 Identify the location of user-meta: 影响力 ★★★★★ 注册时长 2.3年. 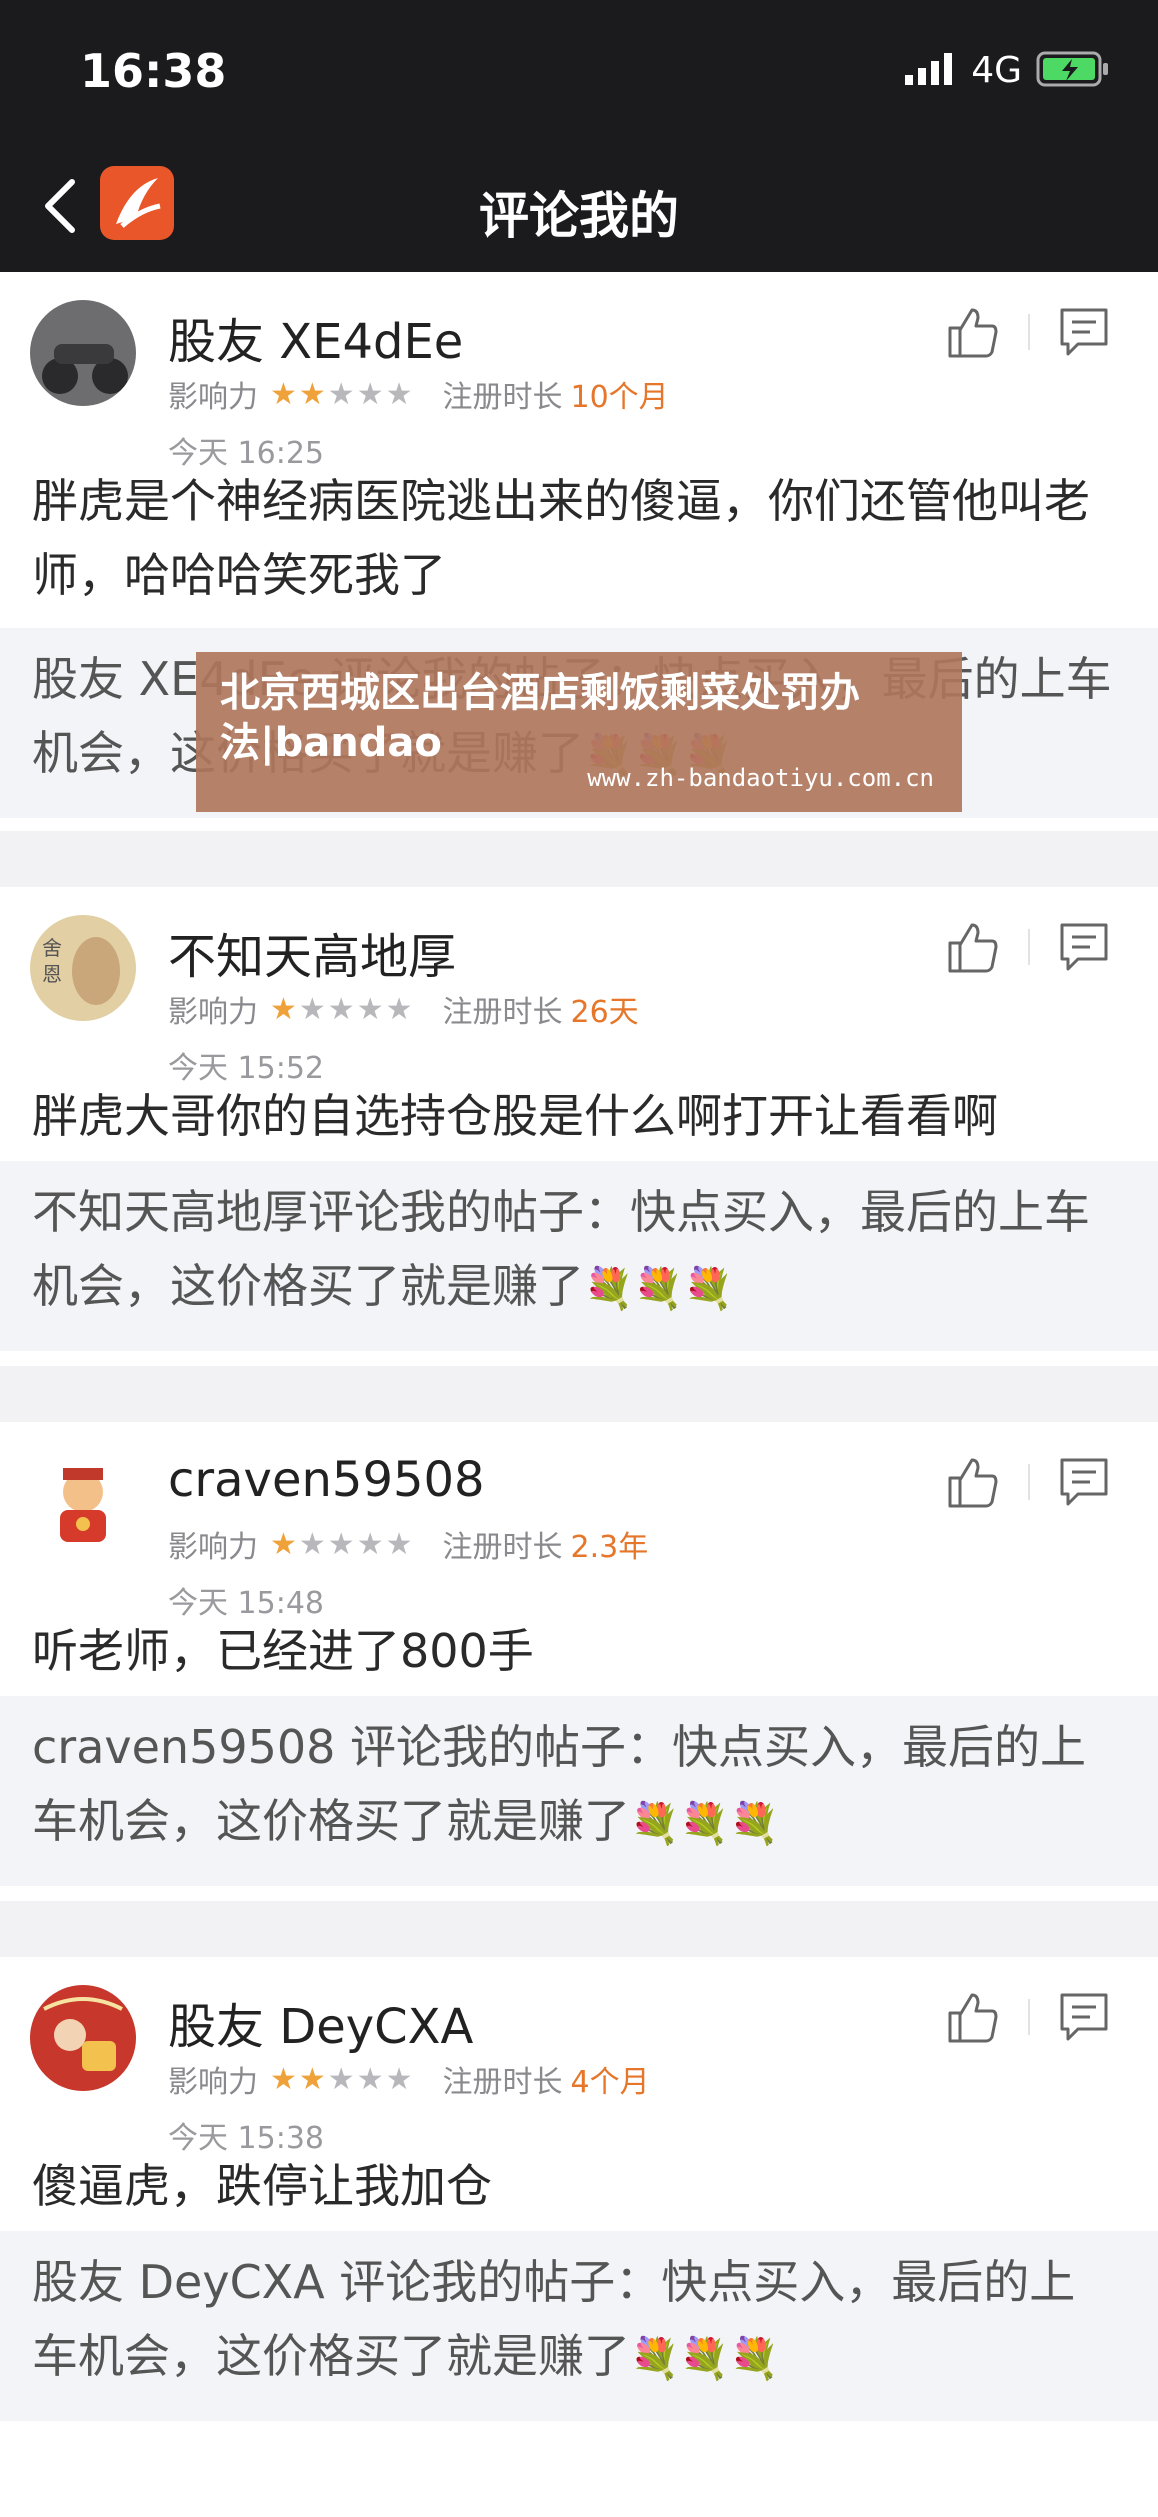
(408, 1544).